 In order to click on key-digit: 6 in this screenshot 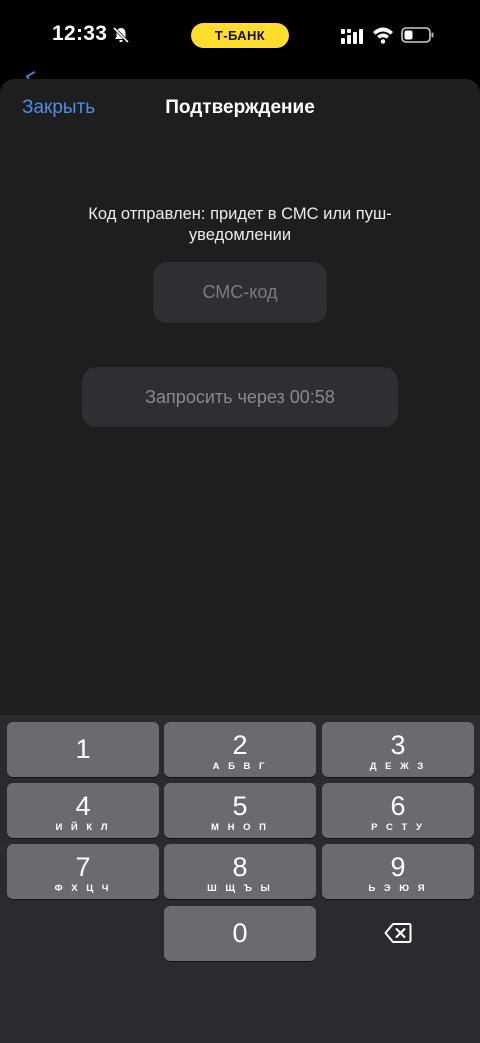, I will do `click(398, 806)`.